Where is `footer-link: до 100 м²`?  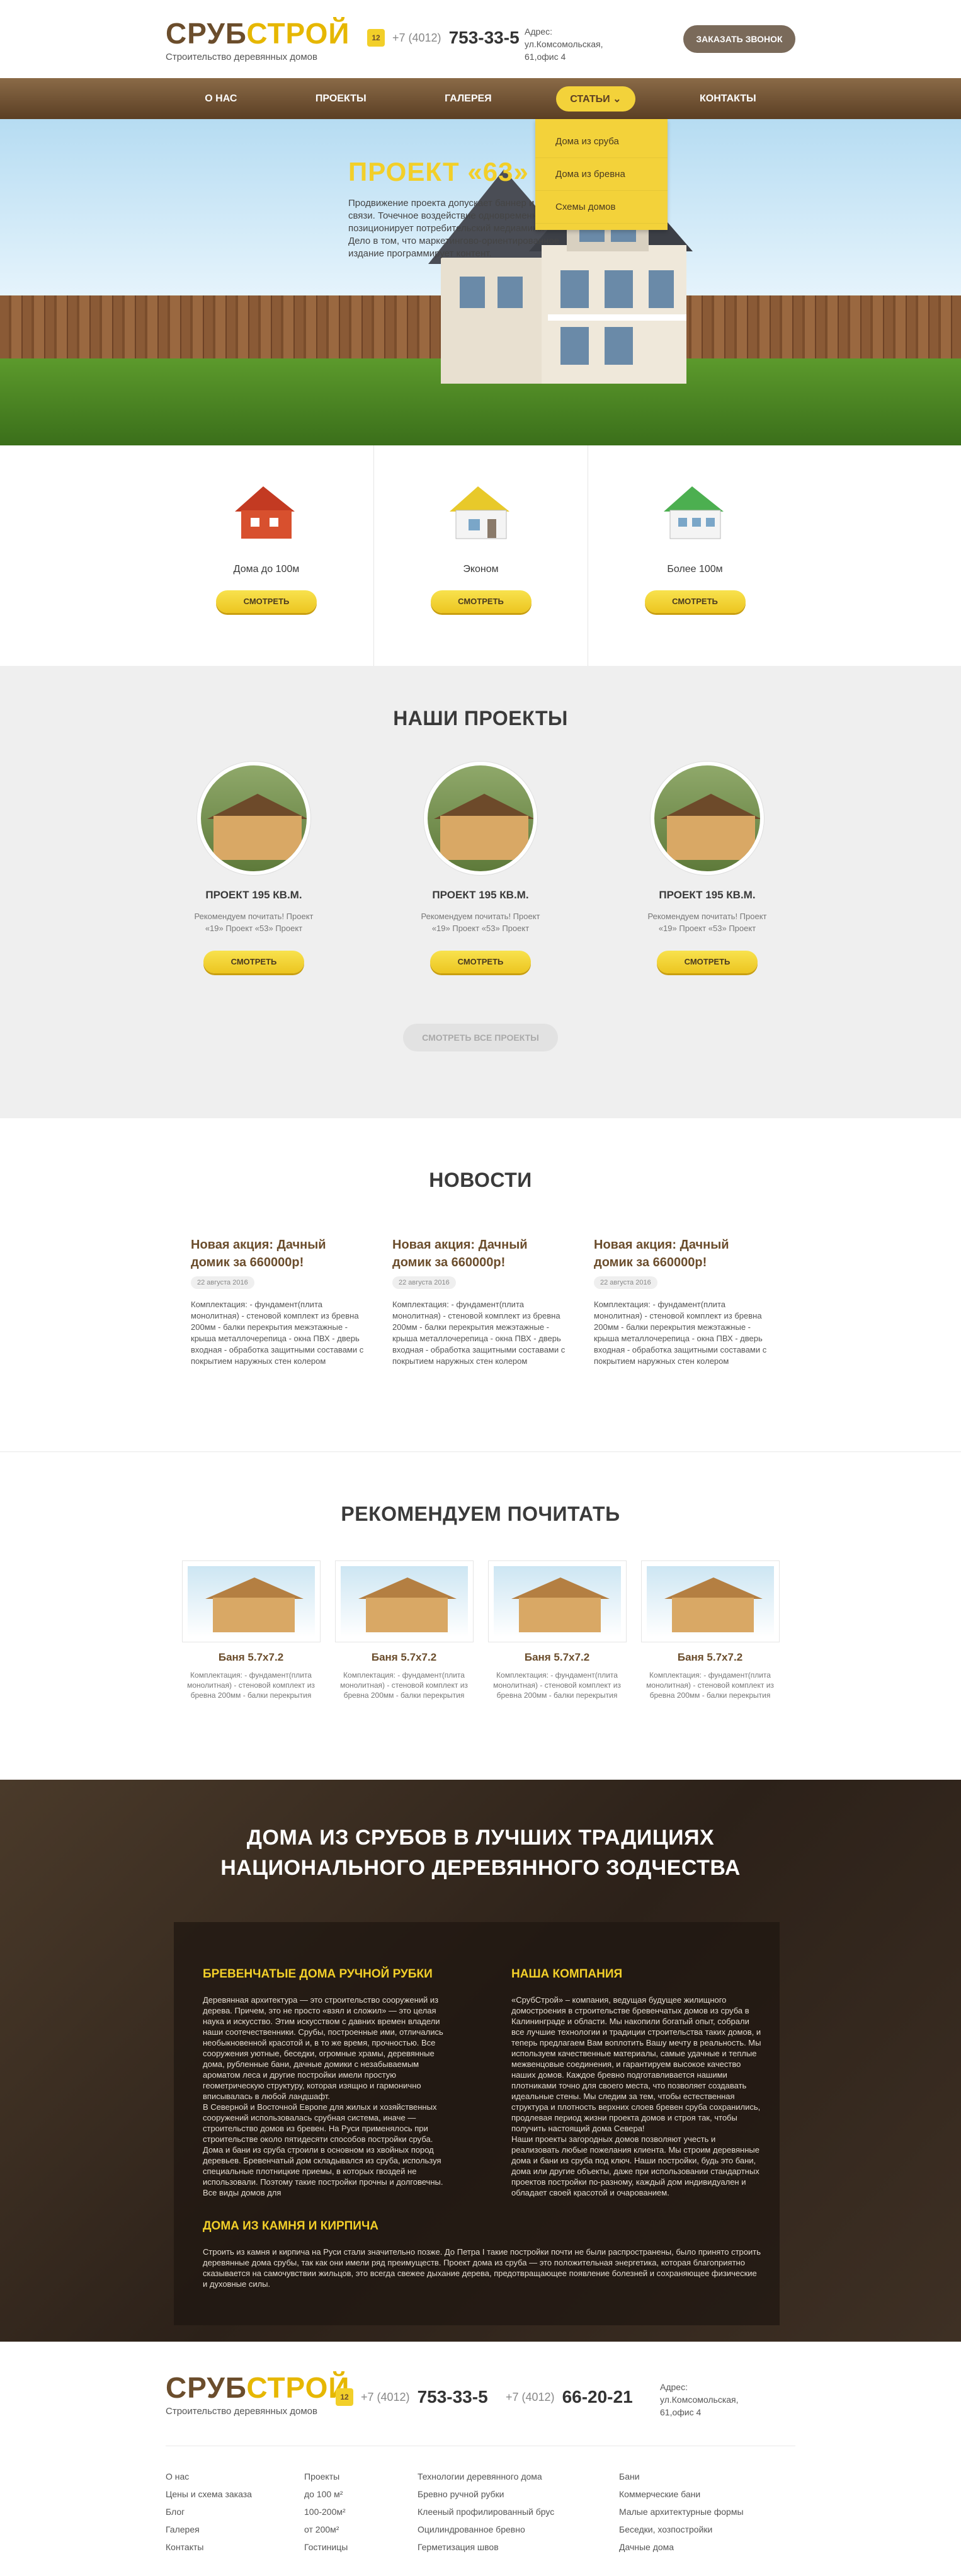
footer-link: до 100 м² is located at coordinates (361, 2494).